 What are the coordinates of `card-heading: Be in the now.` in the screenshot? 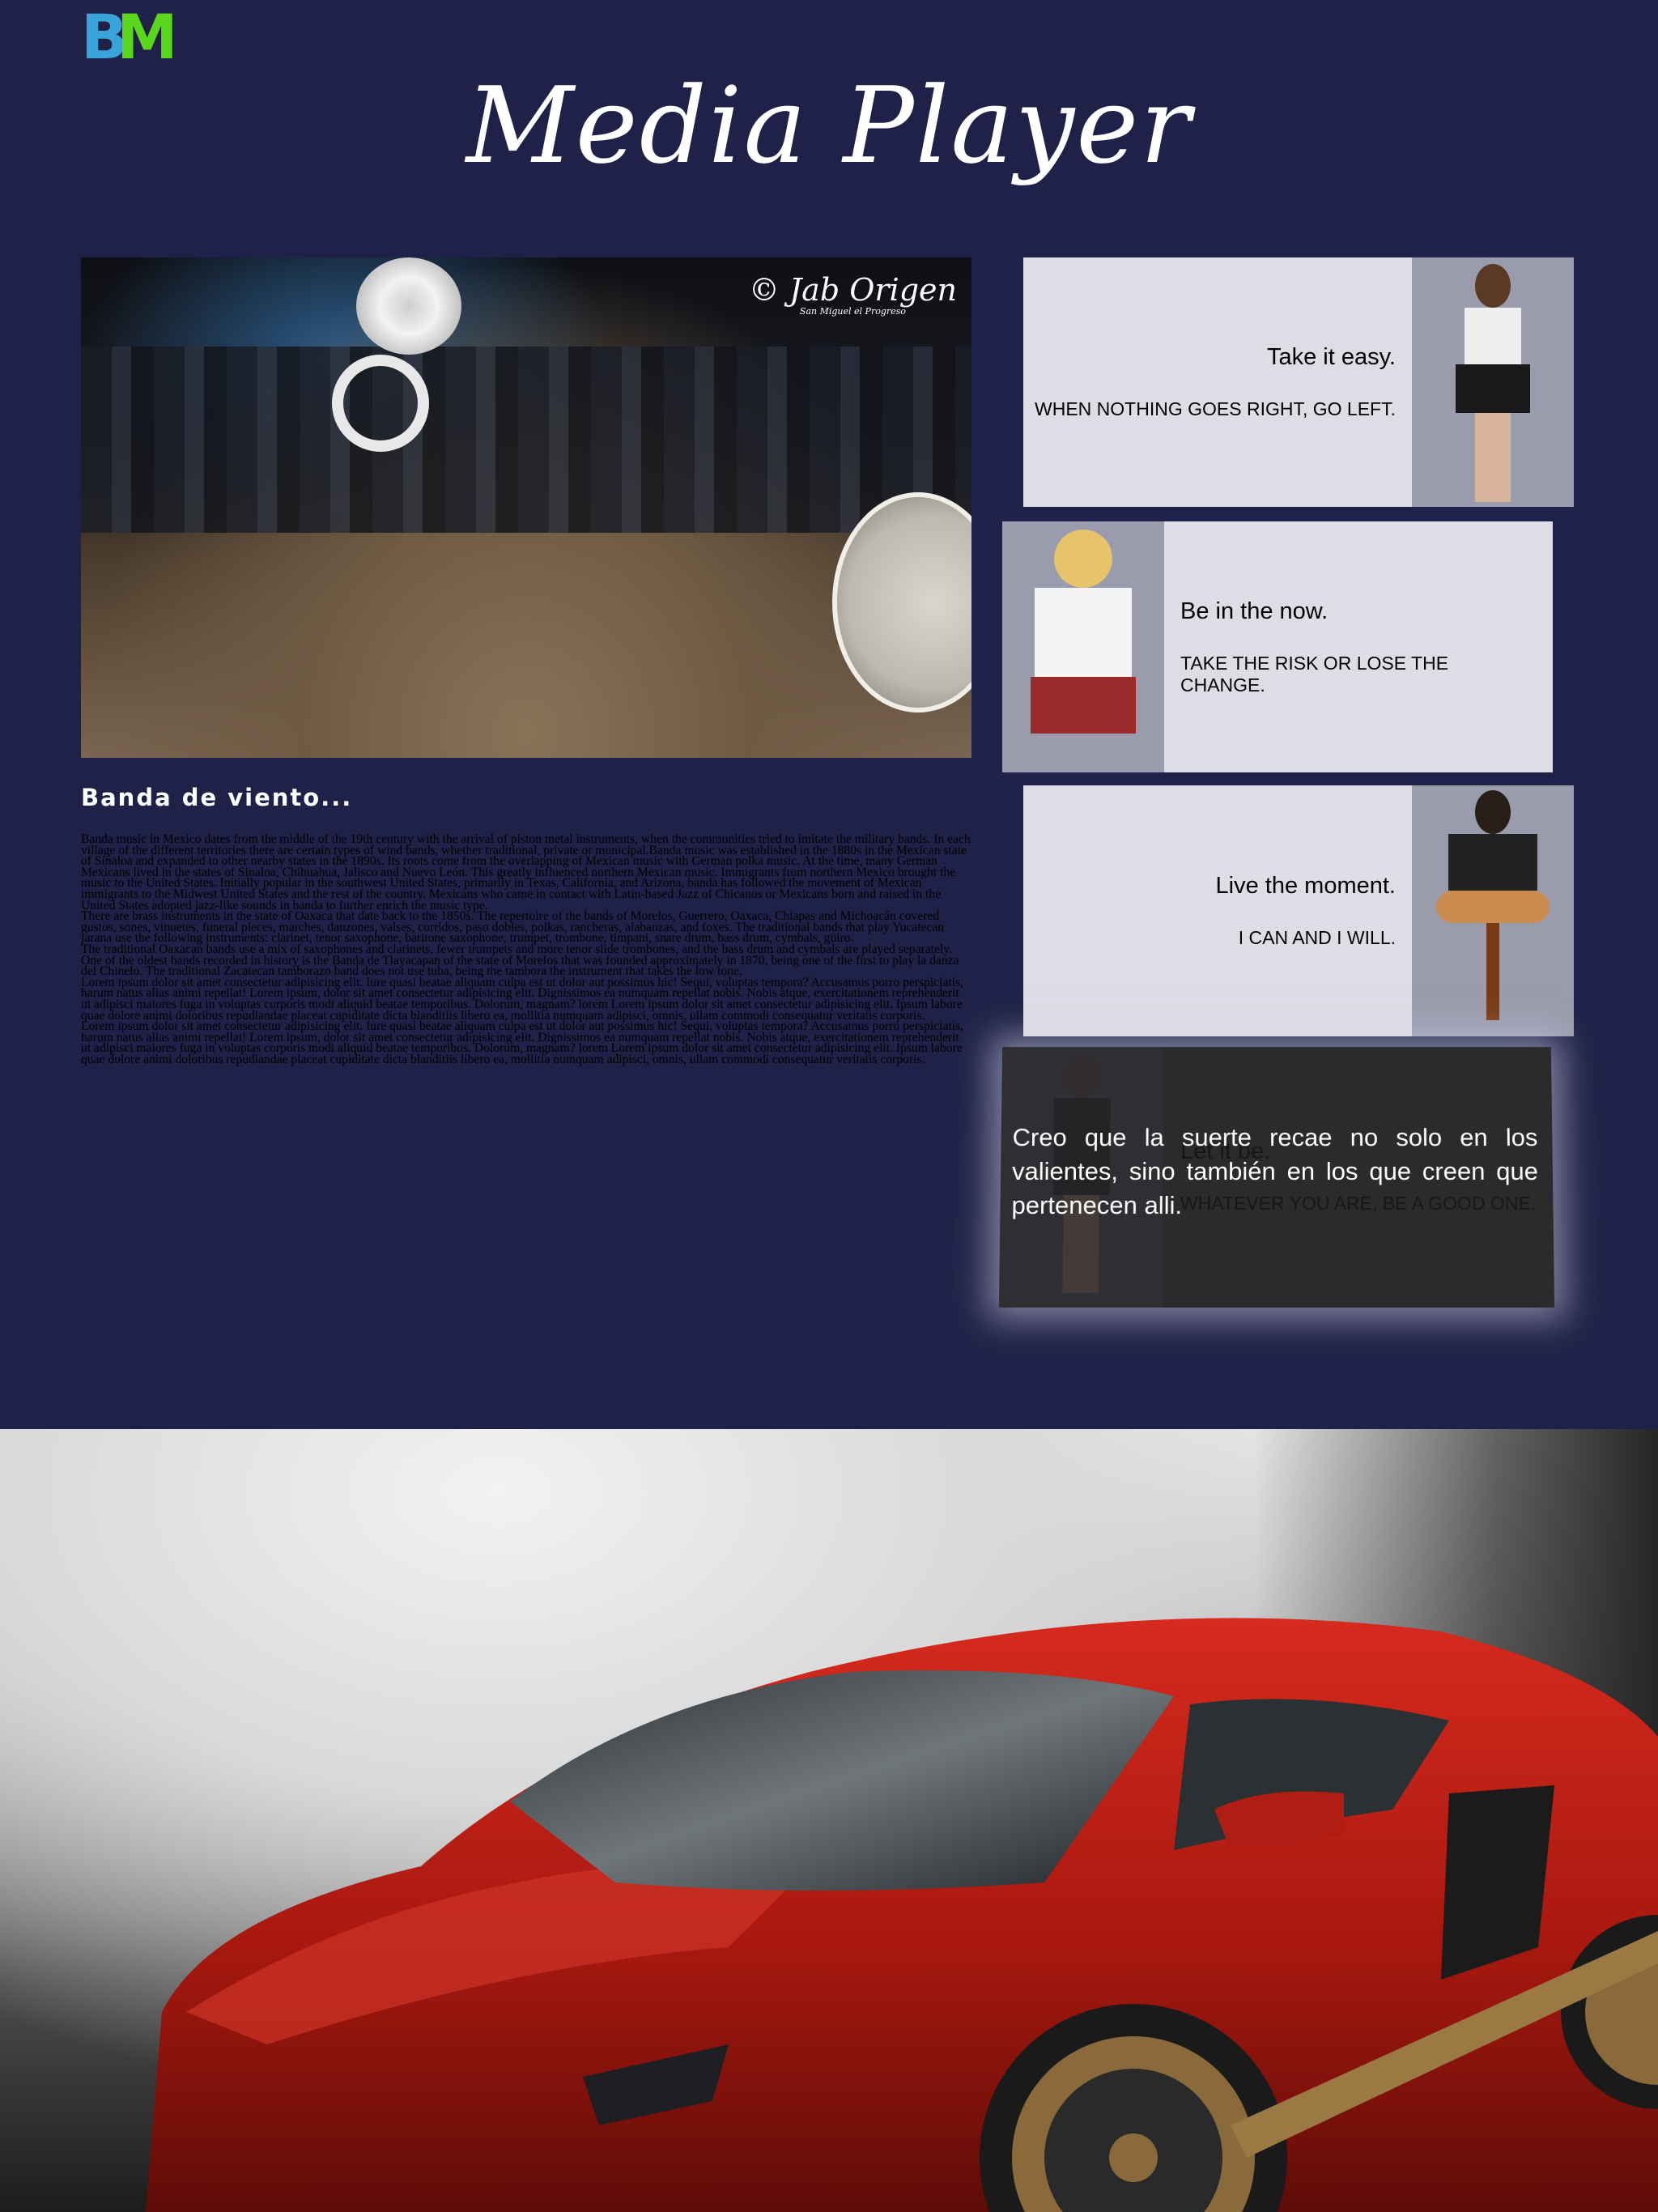 It's located at (1254, 611).